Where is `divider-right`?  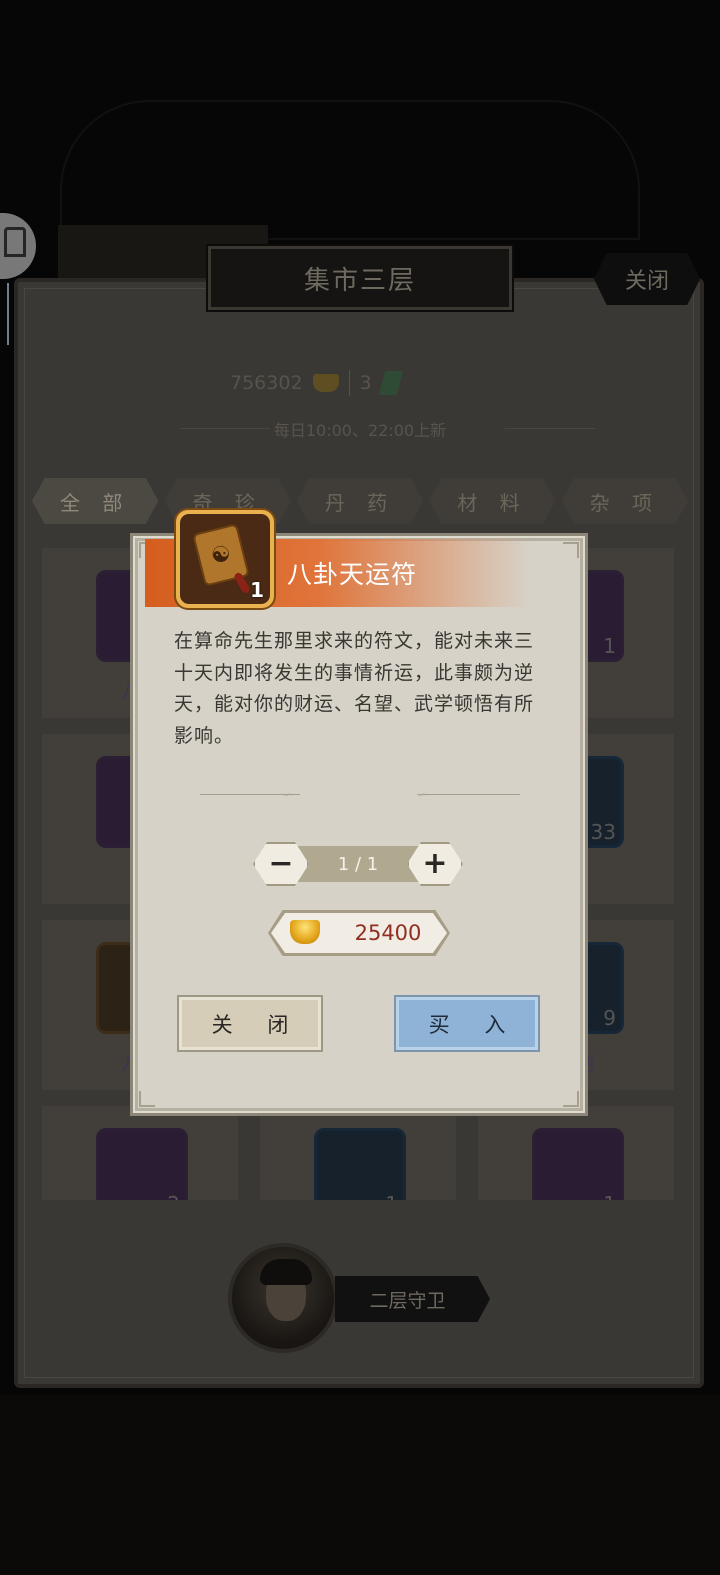 divider-right is located at coordinates (470, 794).